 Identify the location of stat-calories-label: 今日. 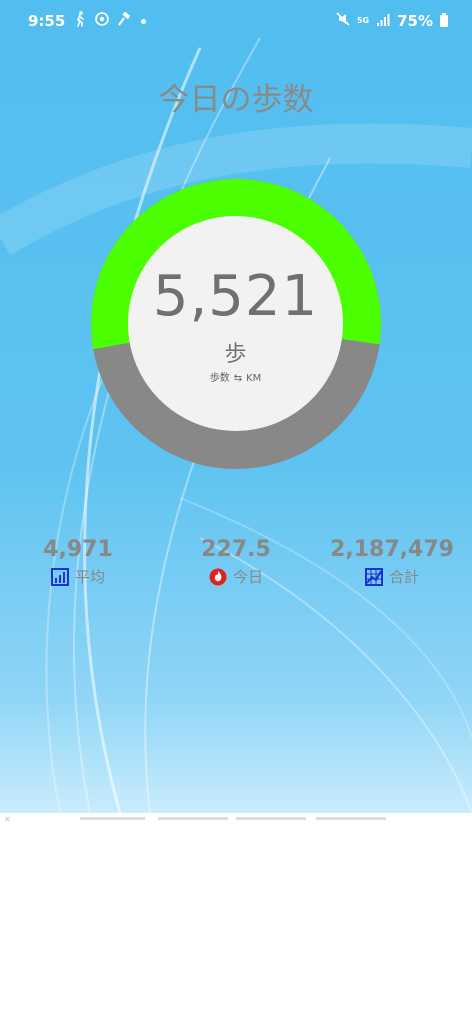
(247, 577).